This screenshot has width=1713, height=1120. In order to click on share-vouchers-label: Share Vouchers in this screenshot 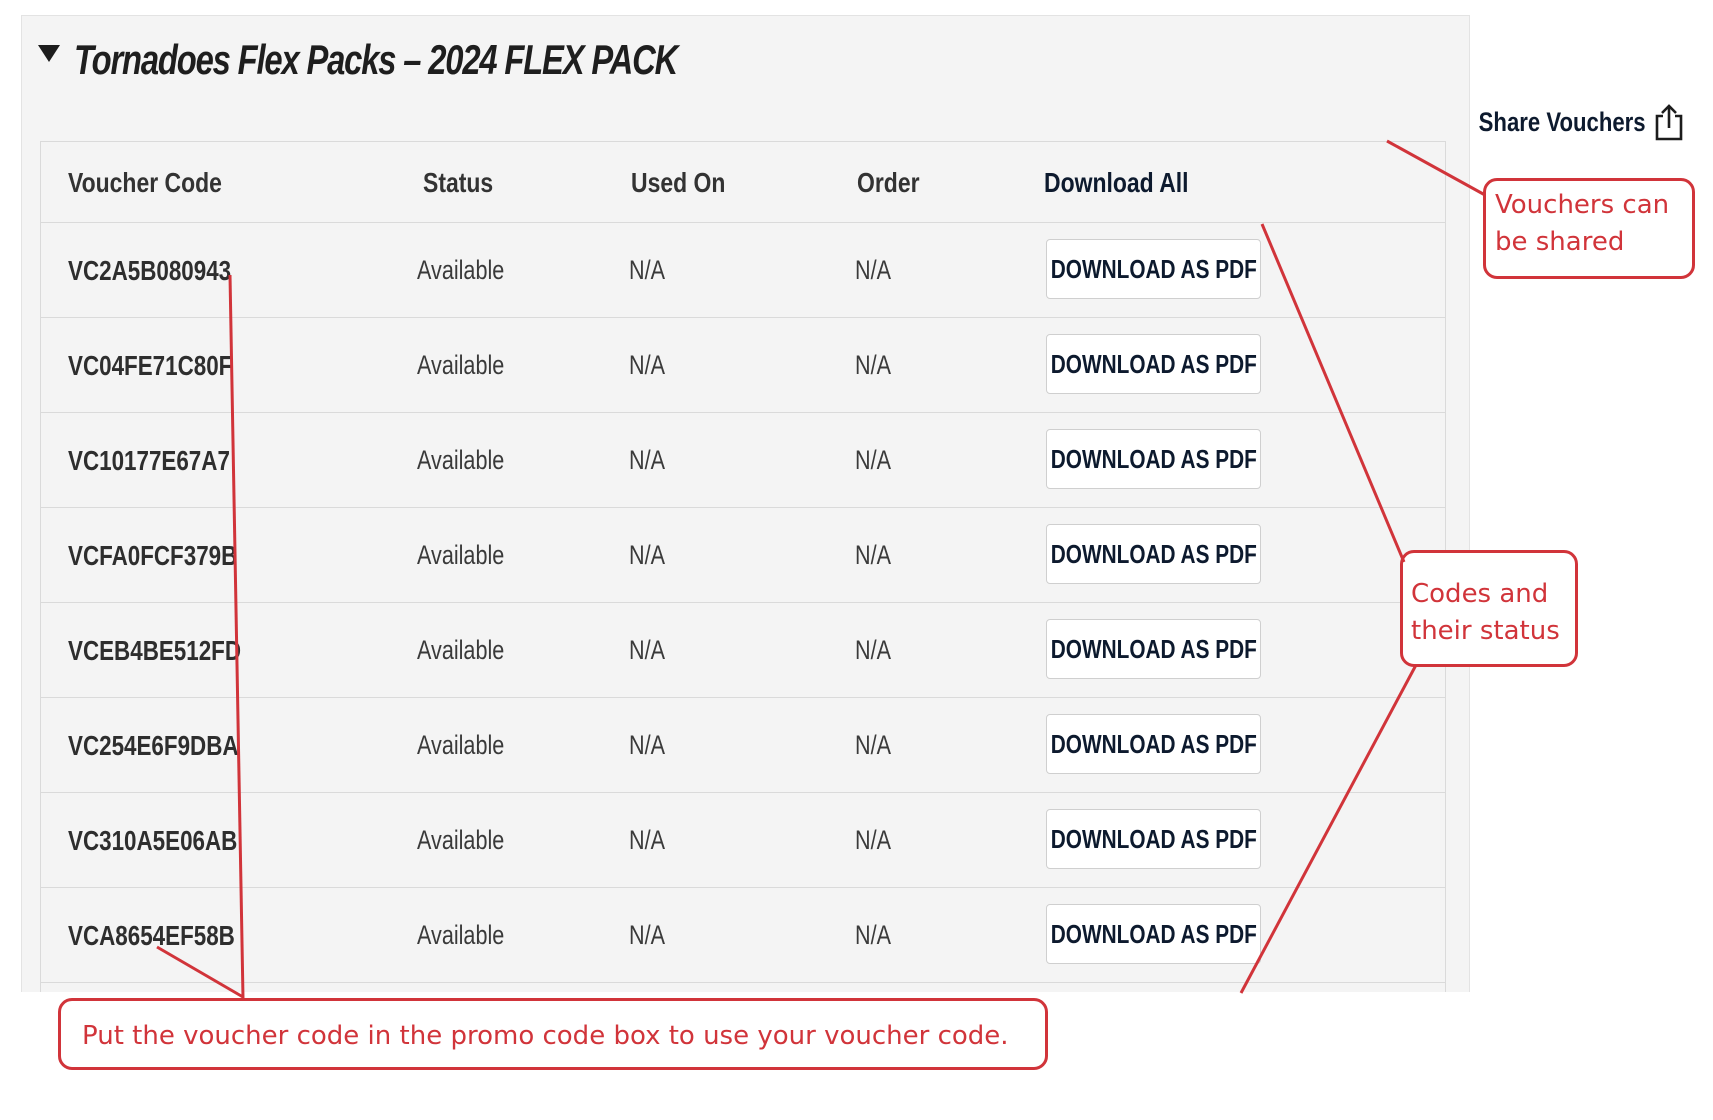, I will do `click(1562, 121)`.